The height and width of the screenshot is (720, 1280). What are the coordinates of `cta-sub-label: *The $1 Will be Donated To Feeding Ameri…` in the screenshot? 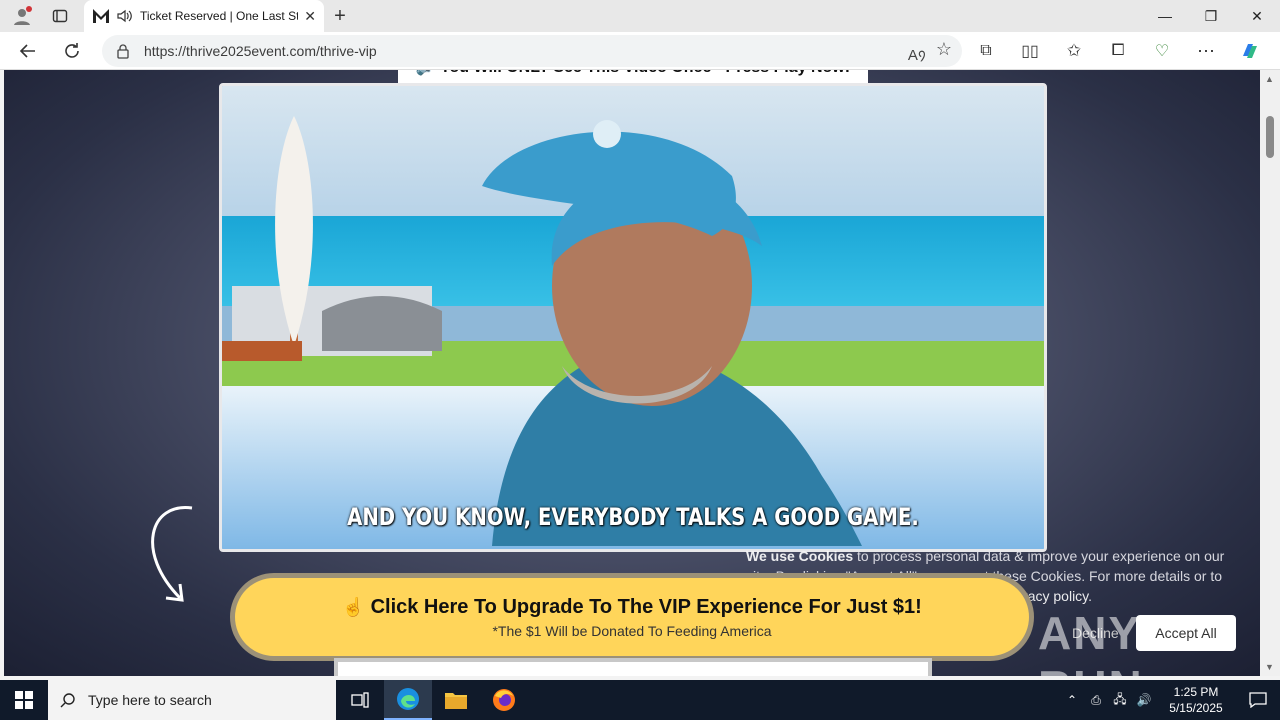 It's located at (632, 630).